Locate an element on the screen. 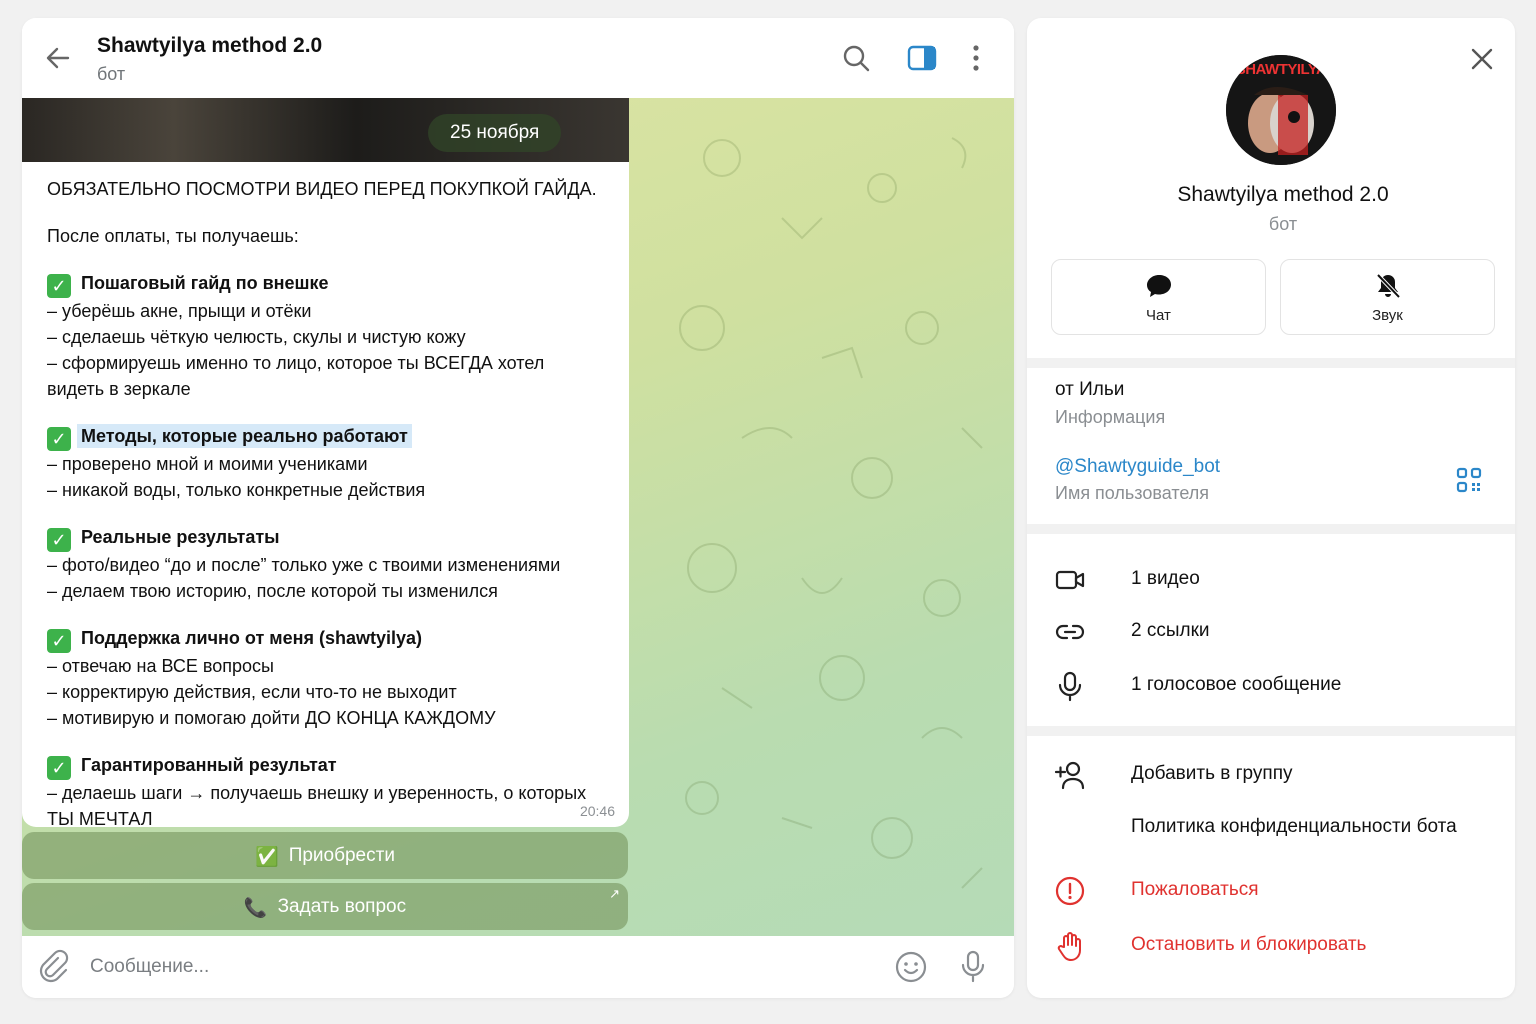 This screenshot has height=1024, width=1536. avatar: SHAWTYILYA is located at coordinates (1281, 110).